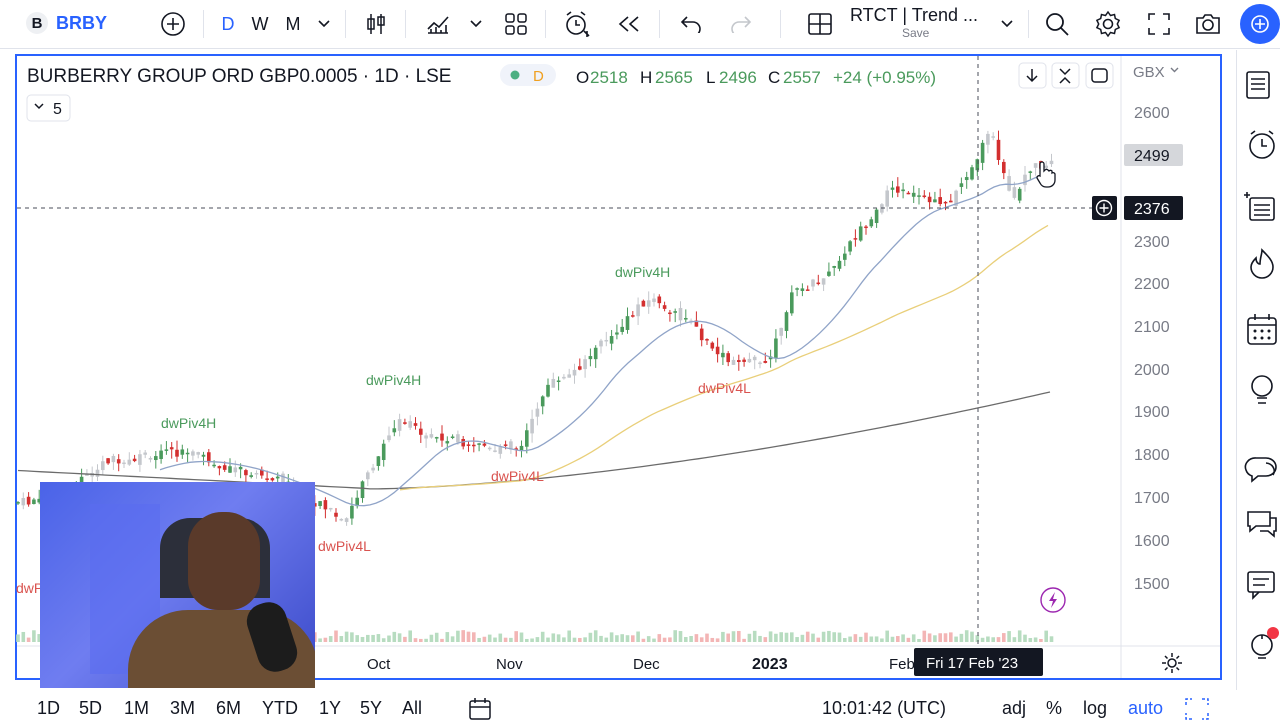  What do you see at coordinates (770, 664) in the screenshot?
I see `time-tick-year: 2023` at bounding box center [770, 664].